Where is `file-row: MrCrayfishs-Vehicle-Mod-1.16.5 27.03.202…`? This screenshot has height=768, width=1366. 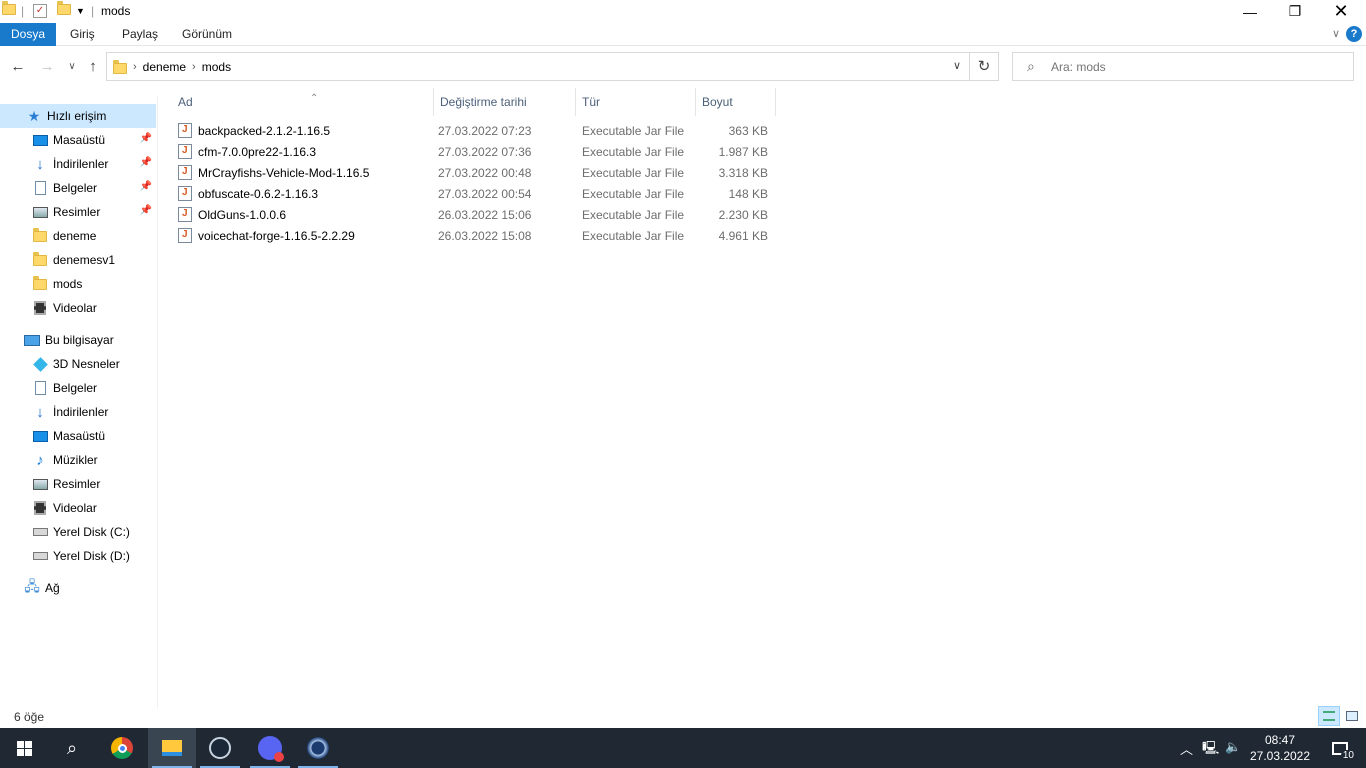
file-row: MrCrayfishs-Vehicle-Mod-1.16.5 27.03.202… is located at coordinates (468, 172).